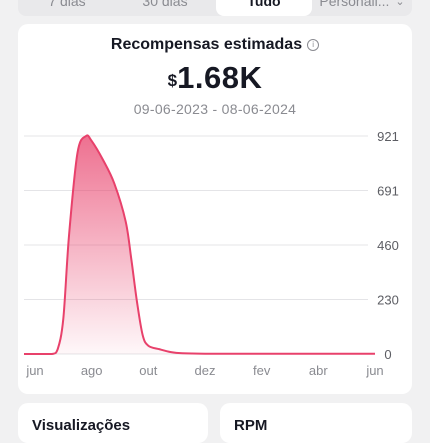  Describe the element at coordinates (81, 425) in the screenshot. I see `views-label: Visualizações` at that location.